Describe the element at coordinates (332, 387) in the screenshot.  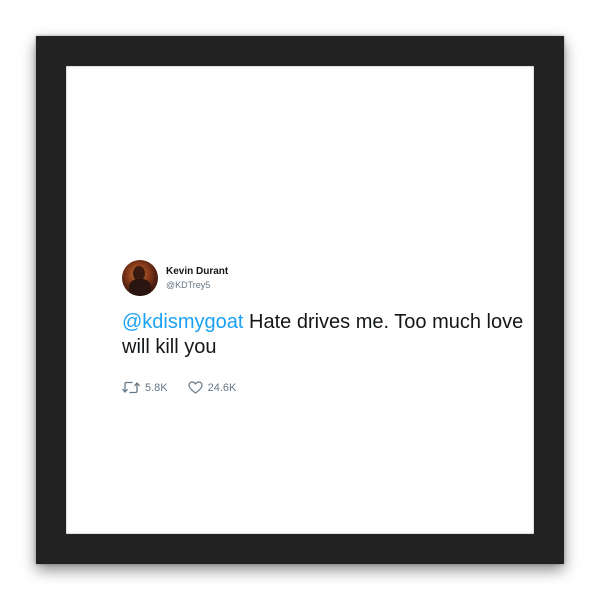
I see `tweet-actions: 5.8K 24.6K` at that location.